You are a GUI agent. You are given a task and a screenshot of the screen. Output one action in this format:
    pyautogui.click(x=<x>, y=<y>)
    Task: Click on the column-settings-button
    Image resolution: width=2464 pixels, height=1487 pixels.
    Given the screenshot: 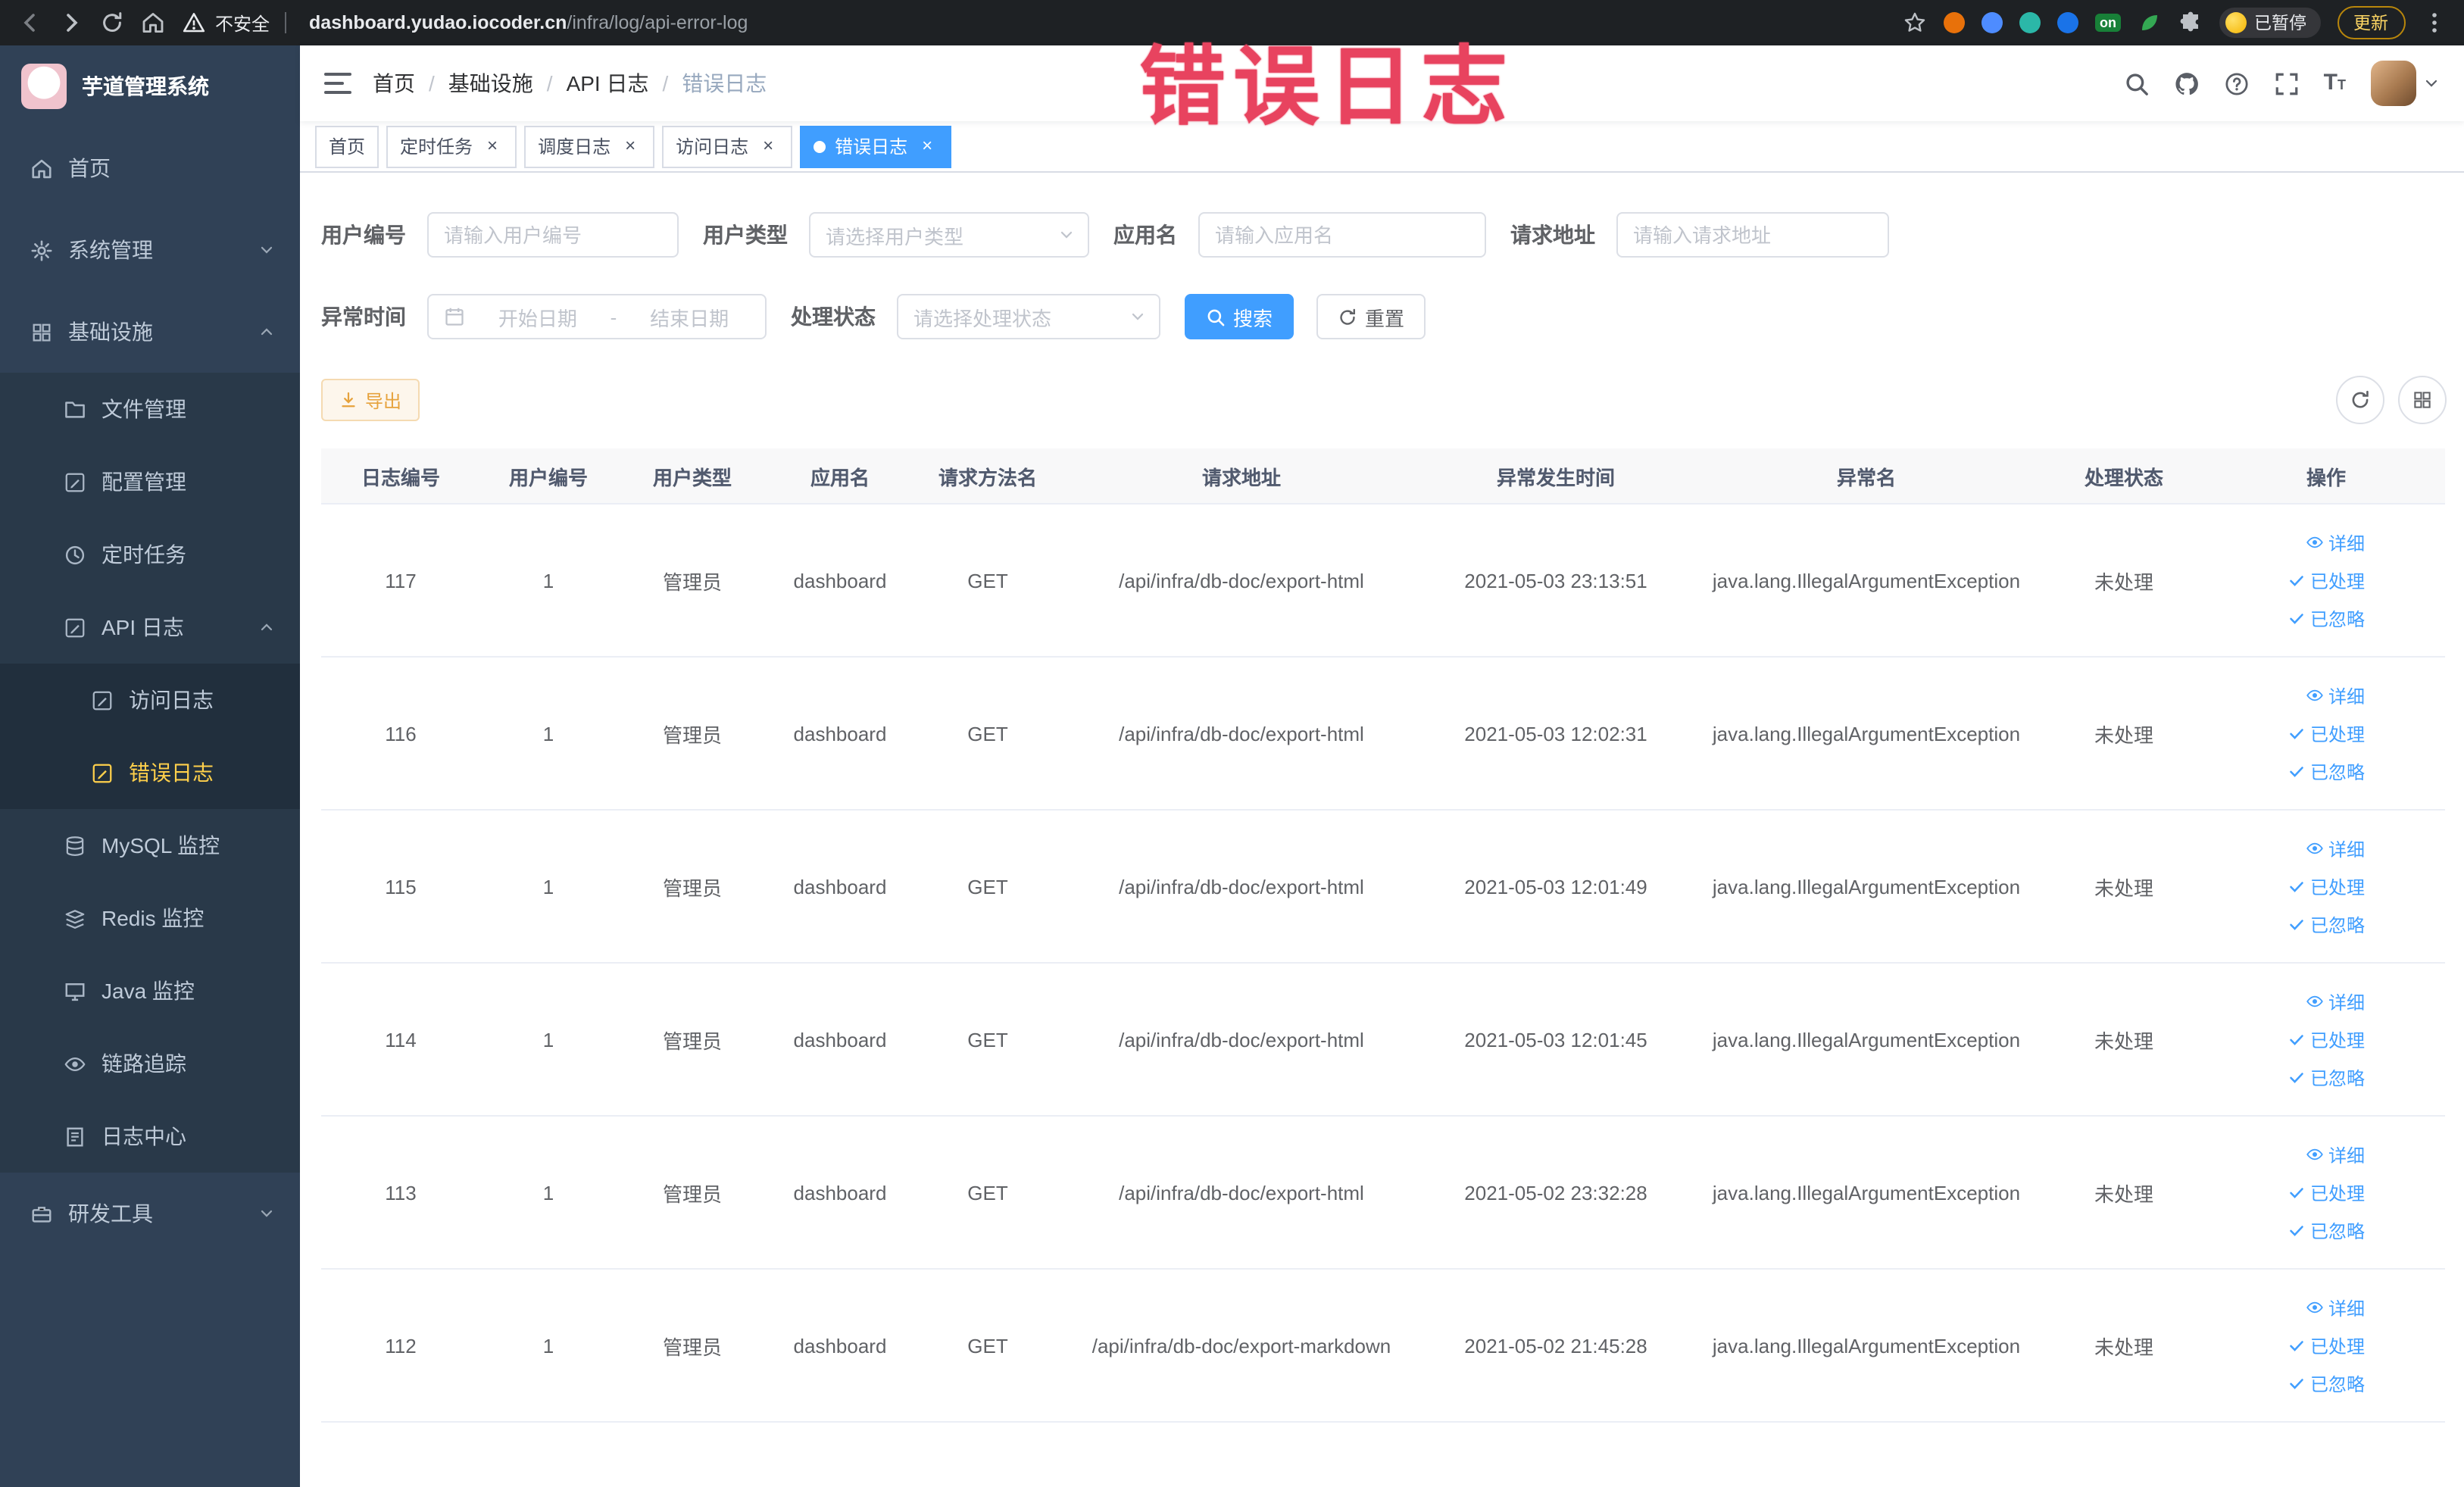 What is the action you would take?
    pyautogui.click(x=2421, y=400)
    